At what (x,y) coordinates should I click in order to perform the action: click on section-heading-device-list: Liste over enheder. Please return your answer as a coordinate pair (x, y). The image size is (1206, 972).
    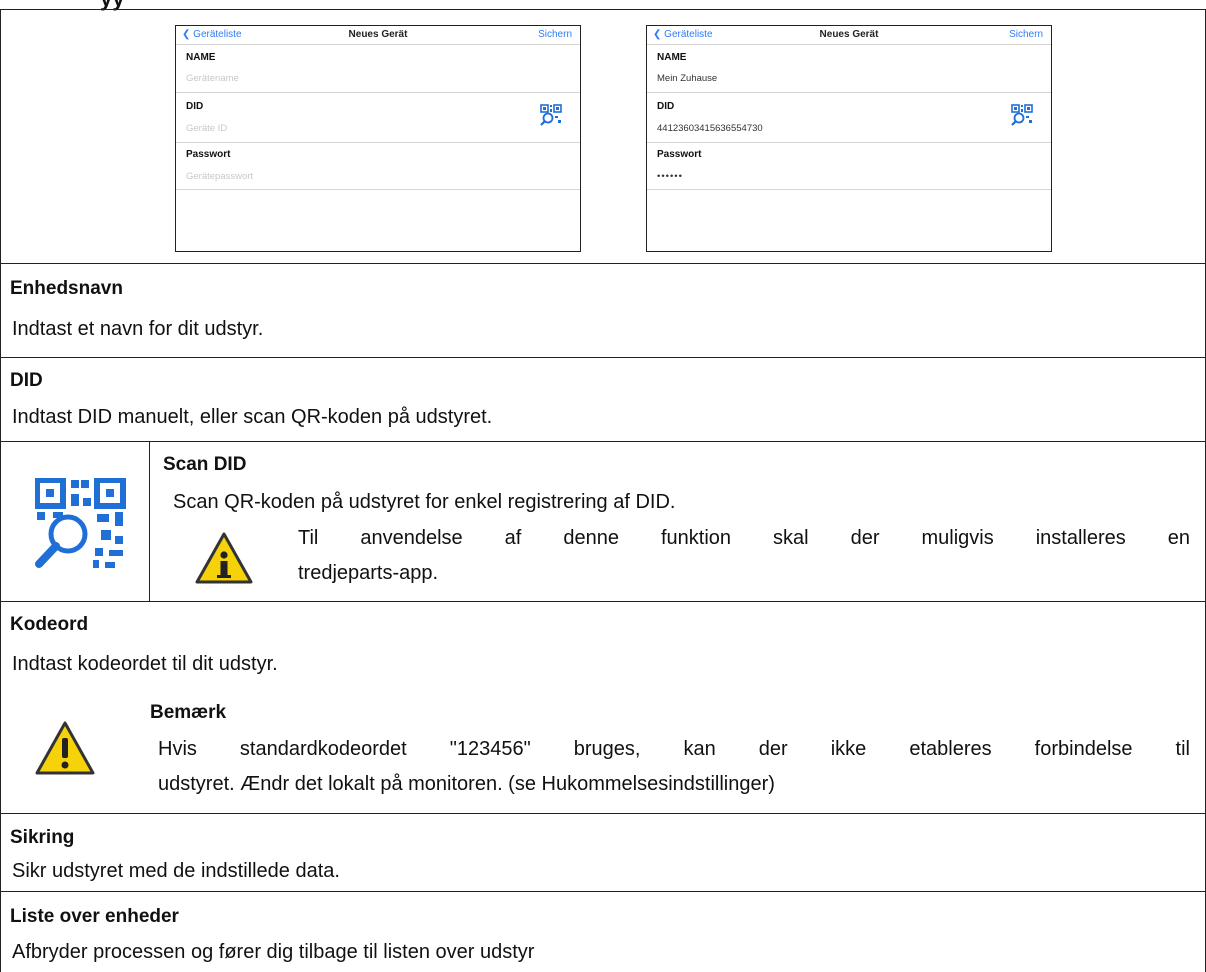
    Looking at the image, I should click on (94, 916).